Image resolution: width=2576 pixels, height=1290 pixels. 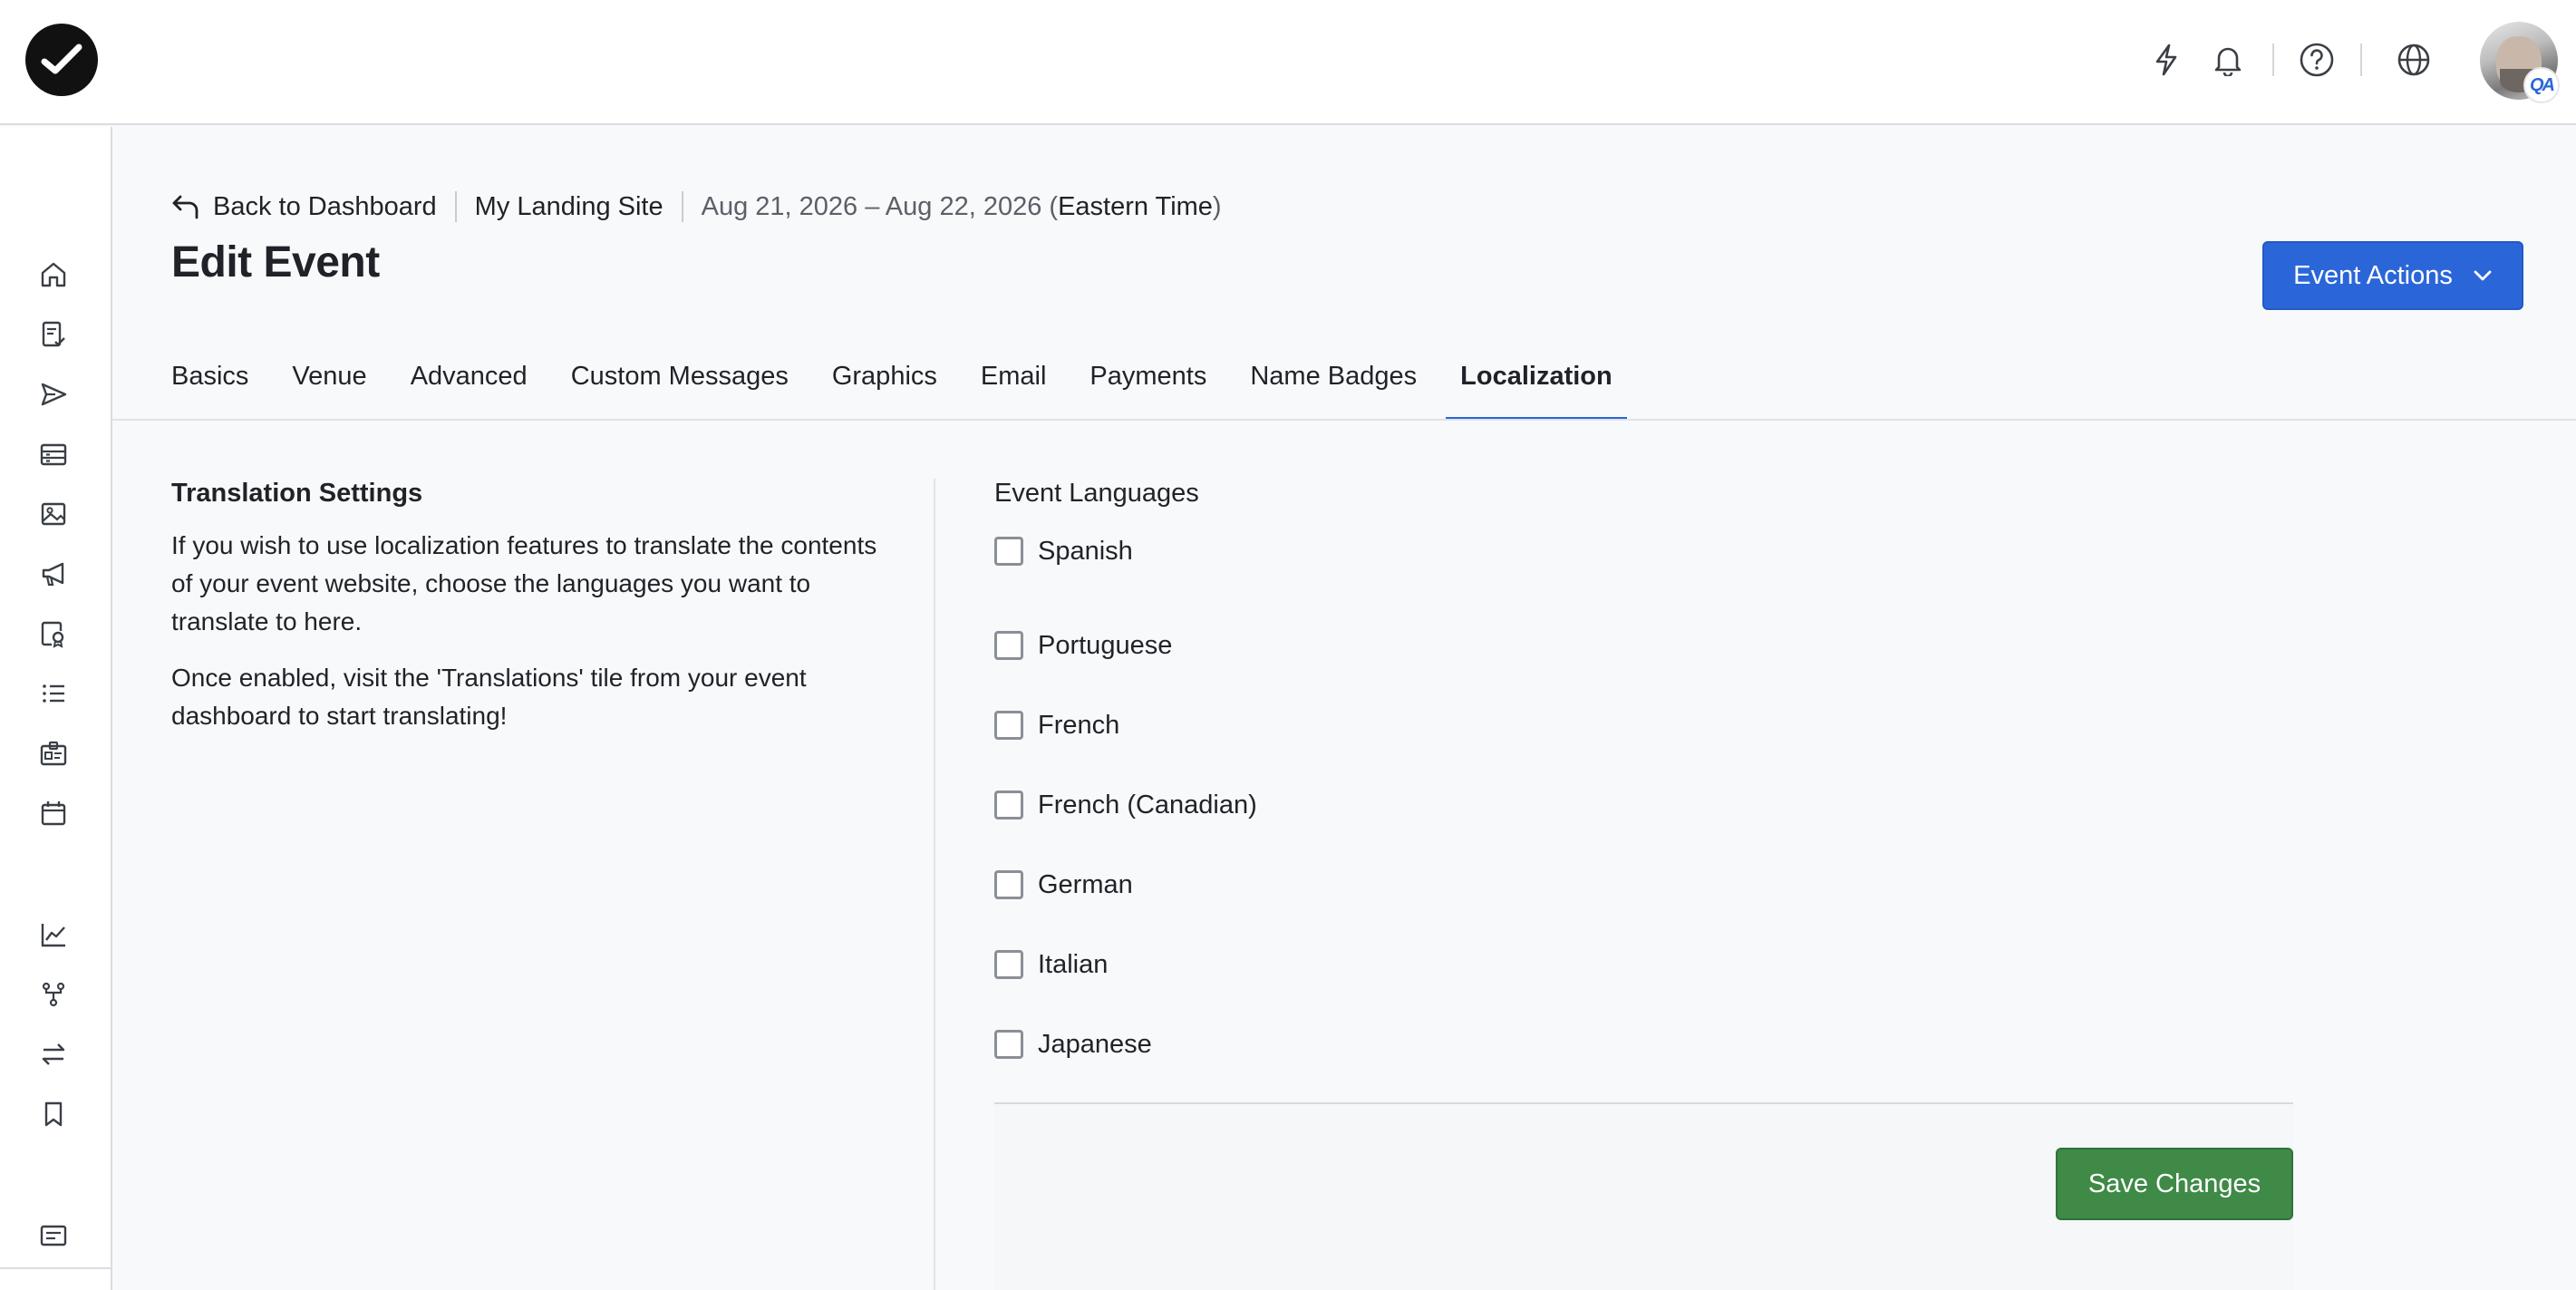 What do you see at coordinates (680, 387) in the screenshot?
I see `tab-custom-messages: Custom Messages` at bounding box center [680, 387].